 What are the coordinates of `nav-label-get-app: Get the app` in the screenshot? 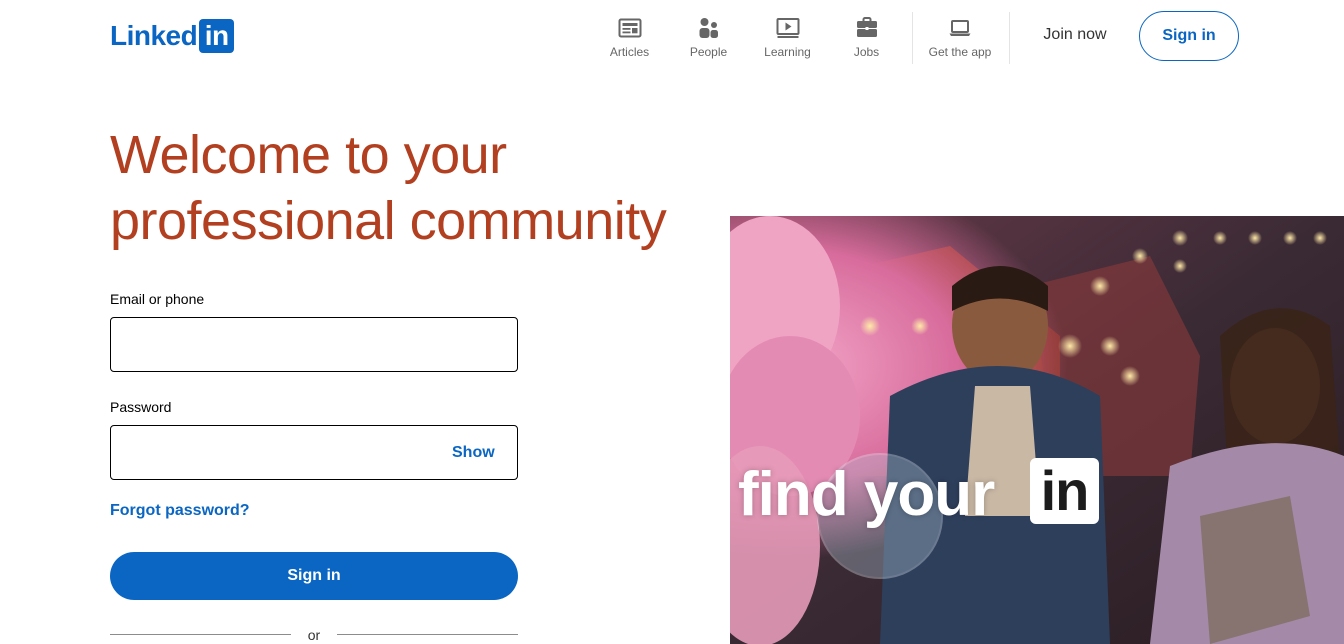 It's located at (960, 52).